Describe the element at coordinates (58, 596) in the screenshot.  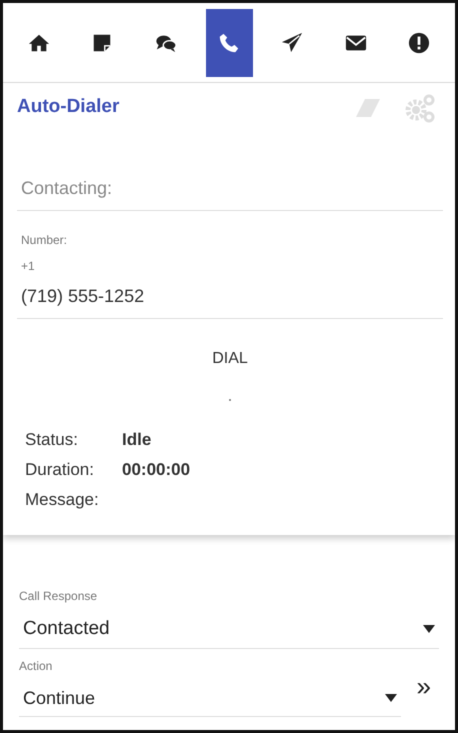
I see `call-response-label: Call Response` at that location.